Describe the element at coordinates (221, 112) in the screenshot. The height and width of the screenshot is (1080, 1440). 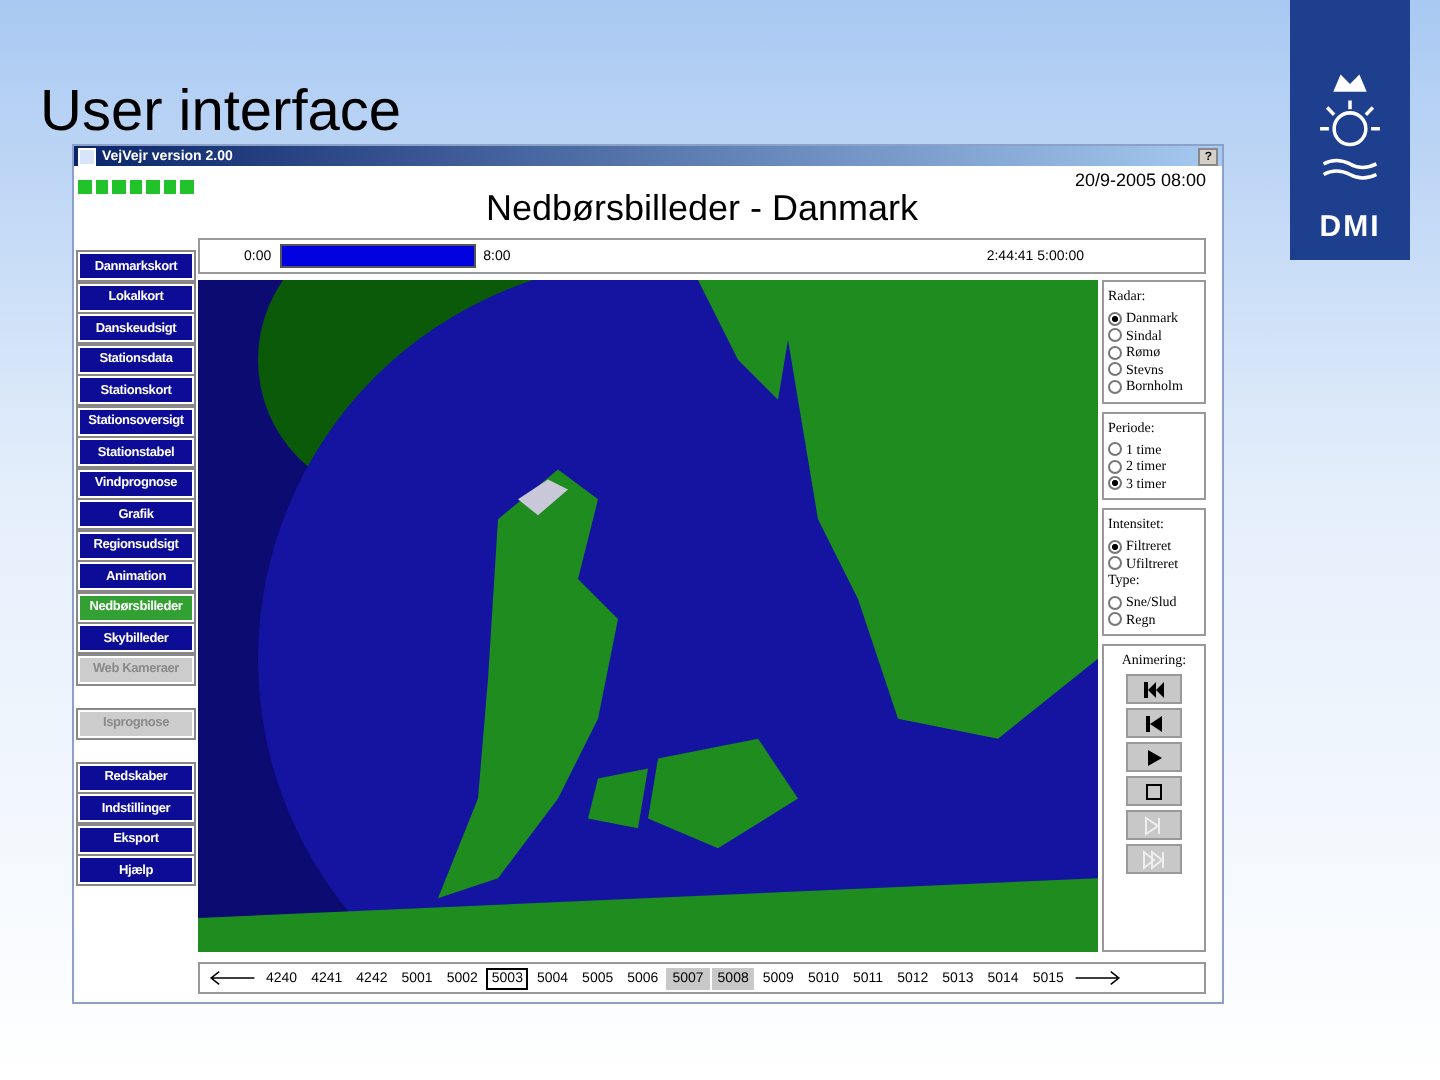
I see `slide-title: User interface` at that location.